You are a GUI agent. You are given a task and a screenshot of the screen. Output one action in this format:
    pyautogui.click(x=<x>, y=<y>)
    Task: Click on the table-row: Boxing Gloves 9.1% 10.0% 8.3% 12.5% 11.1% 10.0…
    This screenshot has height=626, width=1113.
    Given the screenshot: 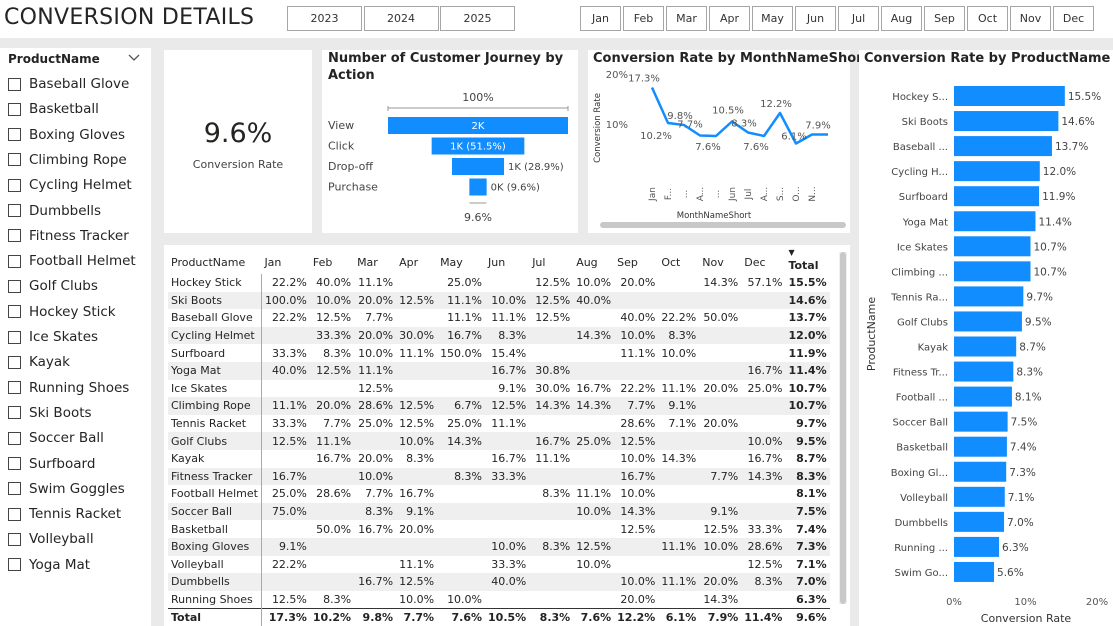 What is the action you would take?
    pyautogui.click(x=499, y=546)
    